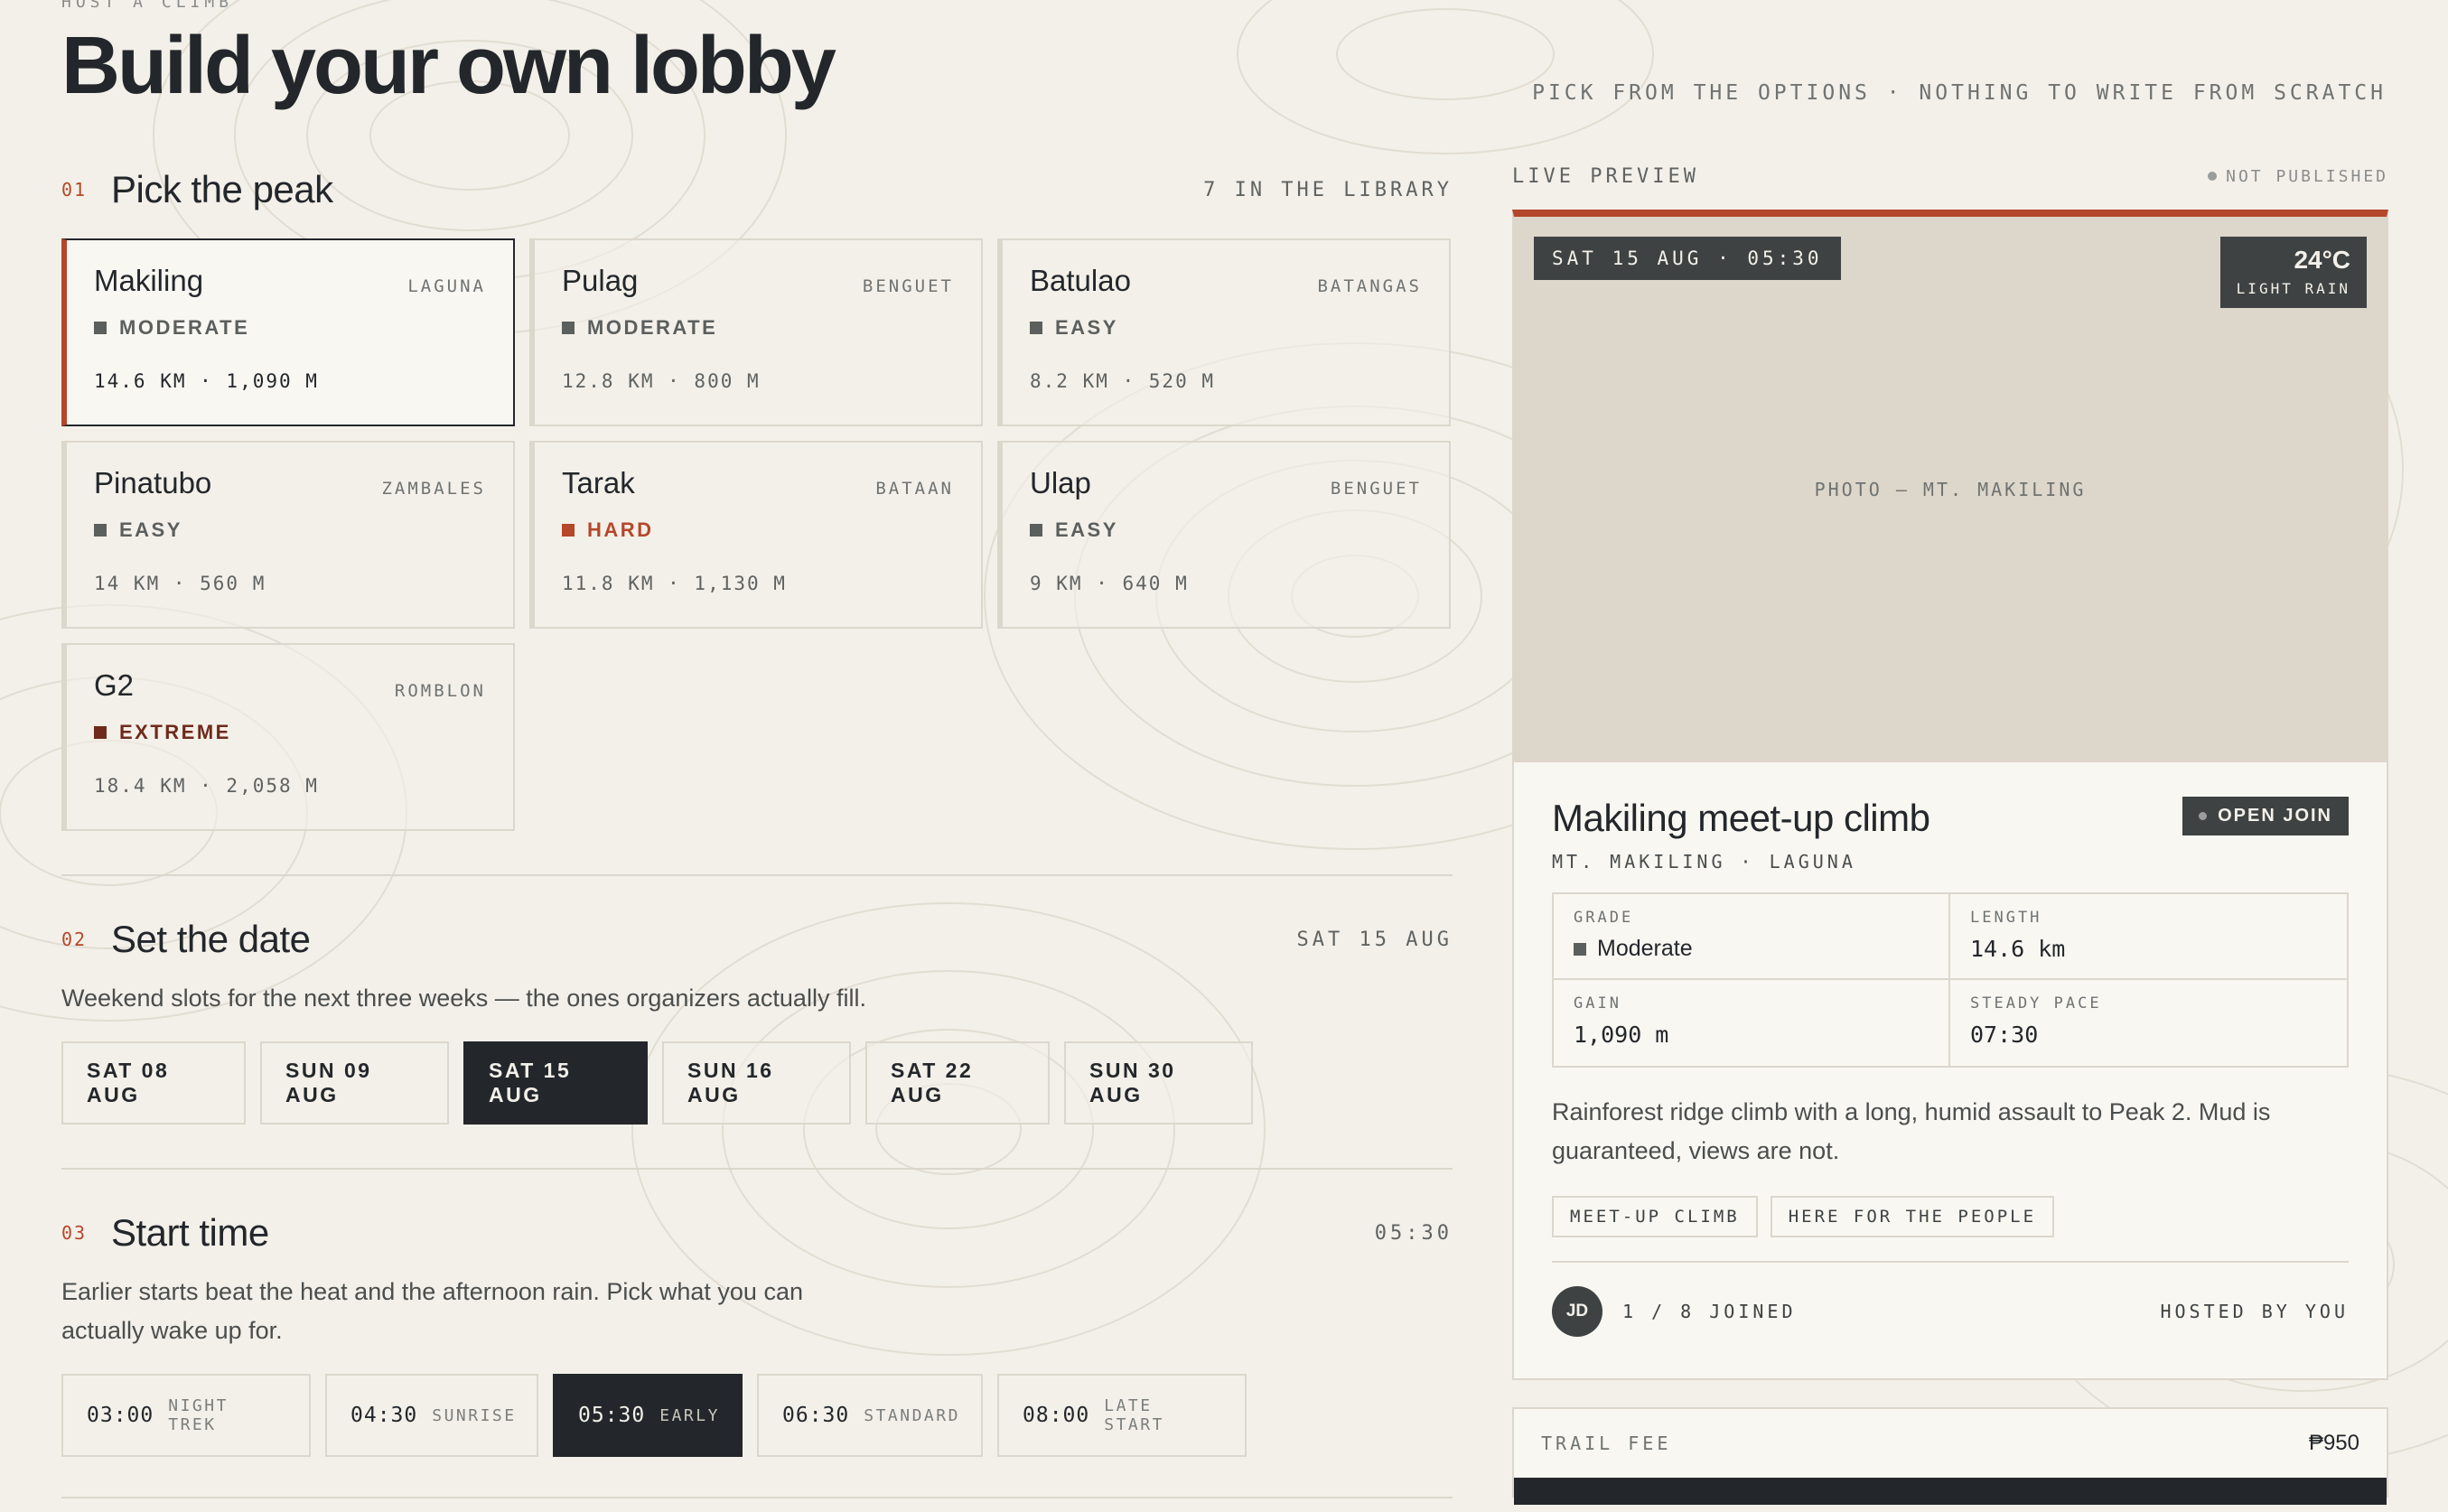 The width and height of the screenshot is (2448, 1512). What do you see at coordinates (1950, 489) in the screenshot?
I see `photo-caption: PHOTO — MT. MAKILING` at bounding box center [1950, 489].